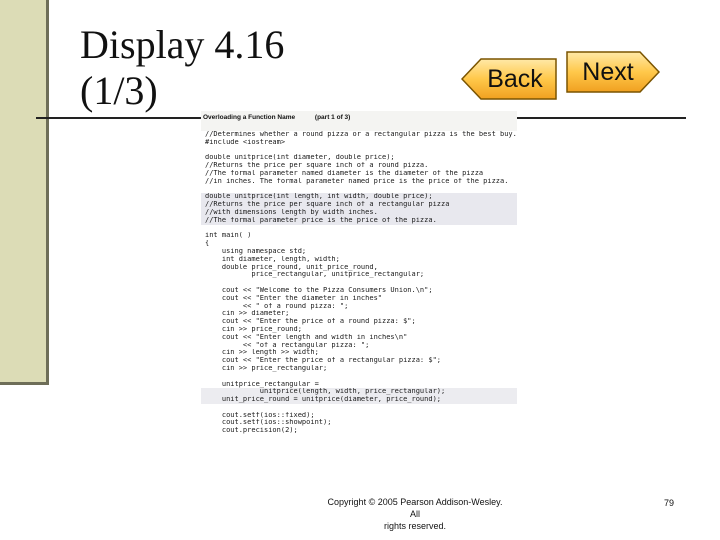  What do you see at coordinates (119, 90) in the screenshot?
I see `slide-title-line-2: (1/3)` at bounding box center [119, 90].